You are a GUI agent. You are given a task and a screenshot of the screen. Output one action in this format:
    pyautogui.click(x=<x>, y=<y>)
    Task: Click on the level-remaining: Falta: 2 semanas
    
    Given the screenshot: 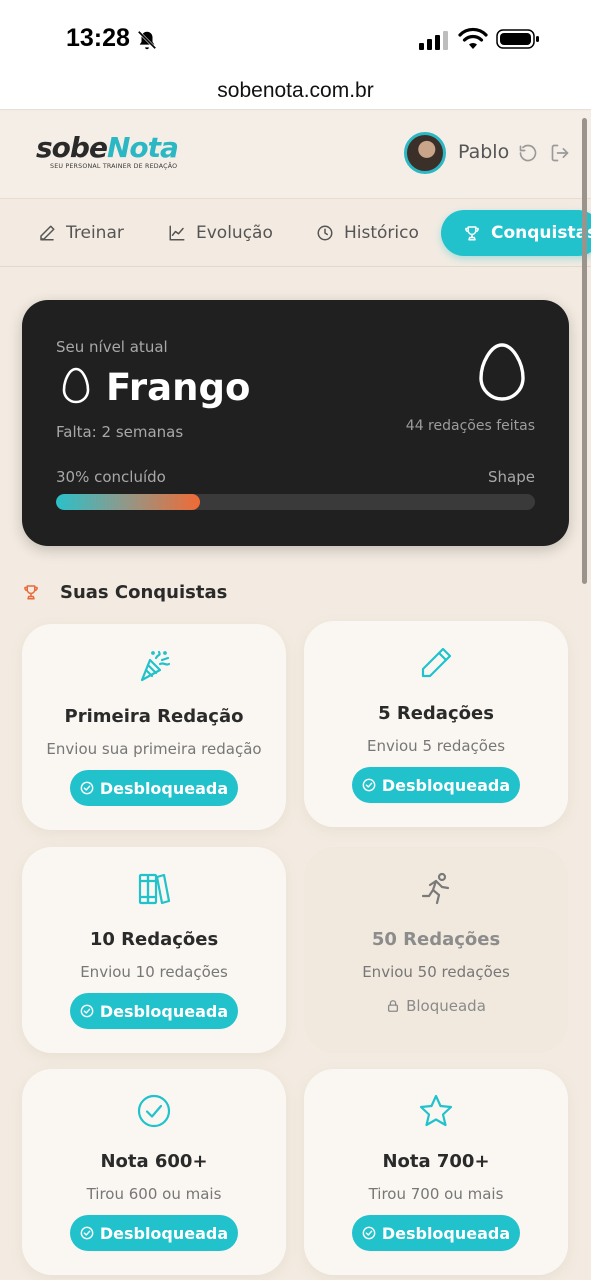 What is the action you would take?
    pyautogui.click(x=120, y=432)
    